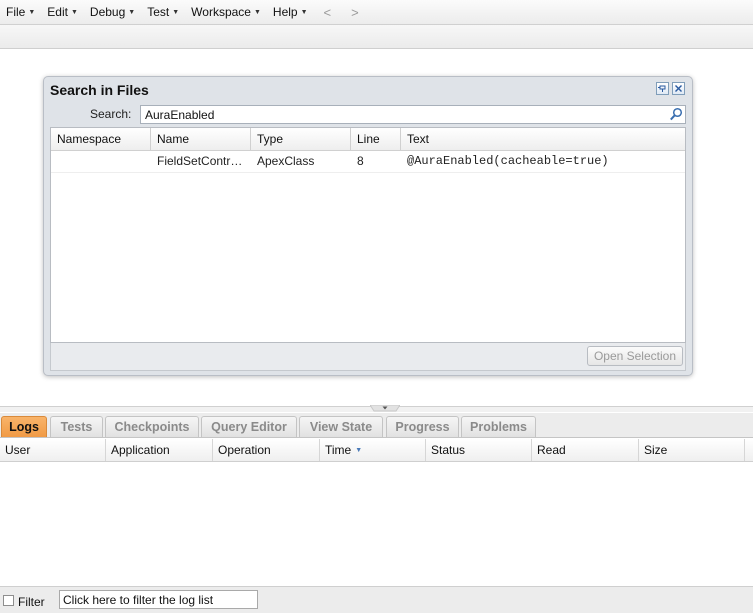  What do you see at coordinates (201, 139) in the screenshot?
I see `col-name: Name` at bounding box center [201, 139].